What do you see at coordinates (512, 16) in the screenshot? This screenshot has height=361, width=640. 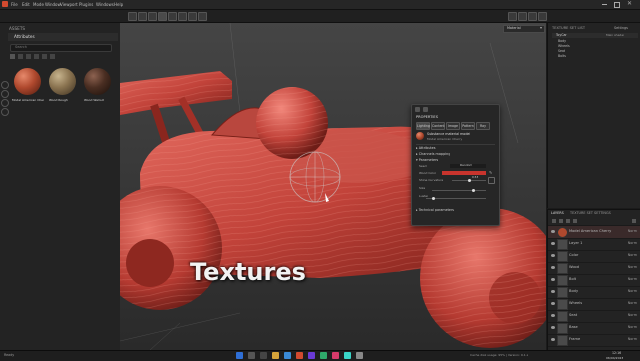 I see `camera-icon` at bounding box center [512, 16].